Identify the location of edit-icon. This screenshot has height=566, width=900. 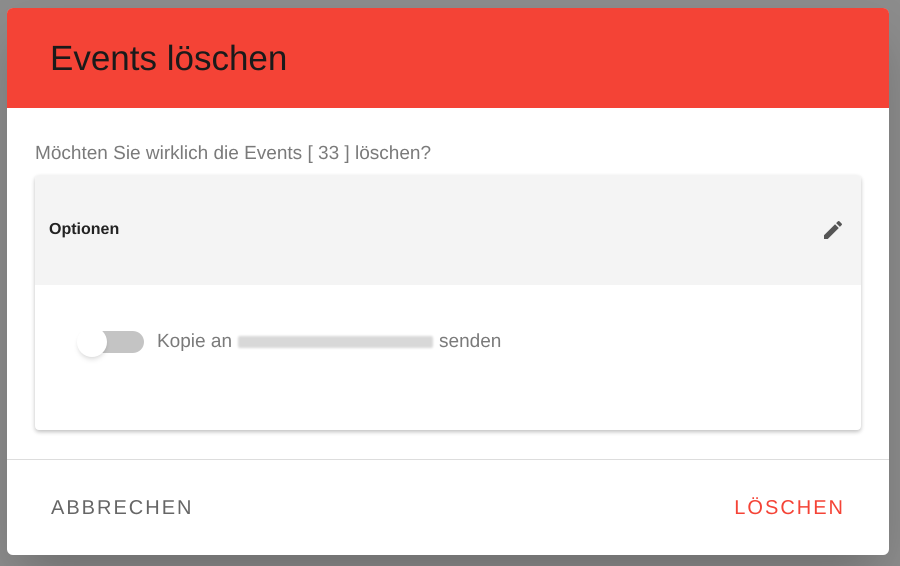
(833, 230).